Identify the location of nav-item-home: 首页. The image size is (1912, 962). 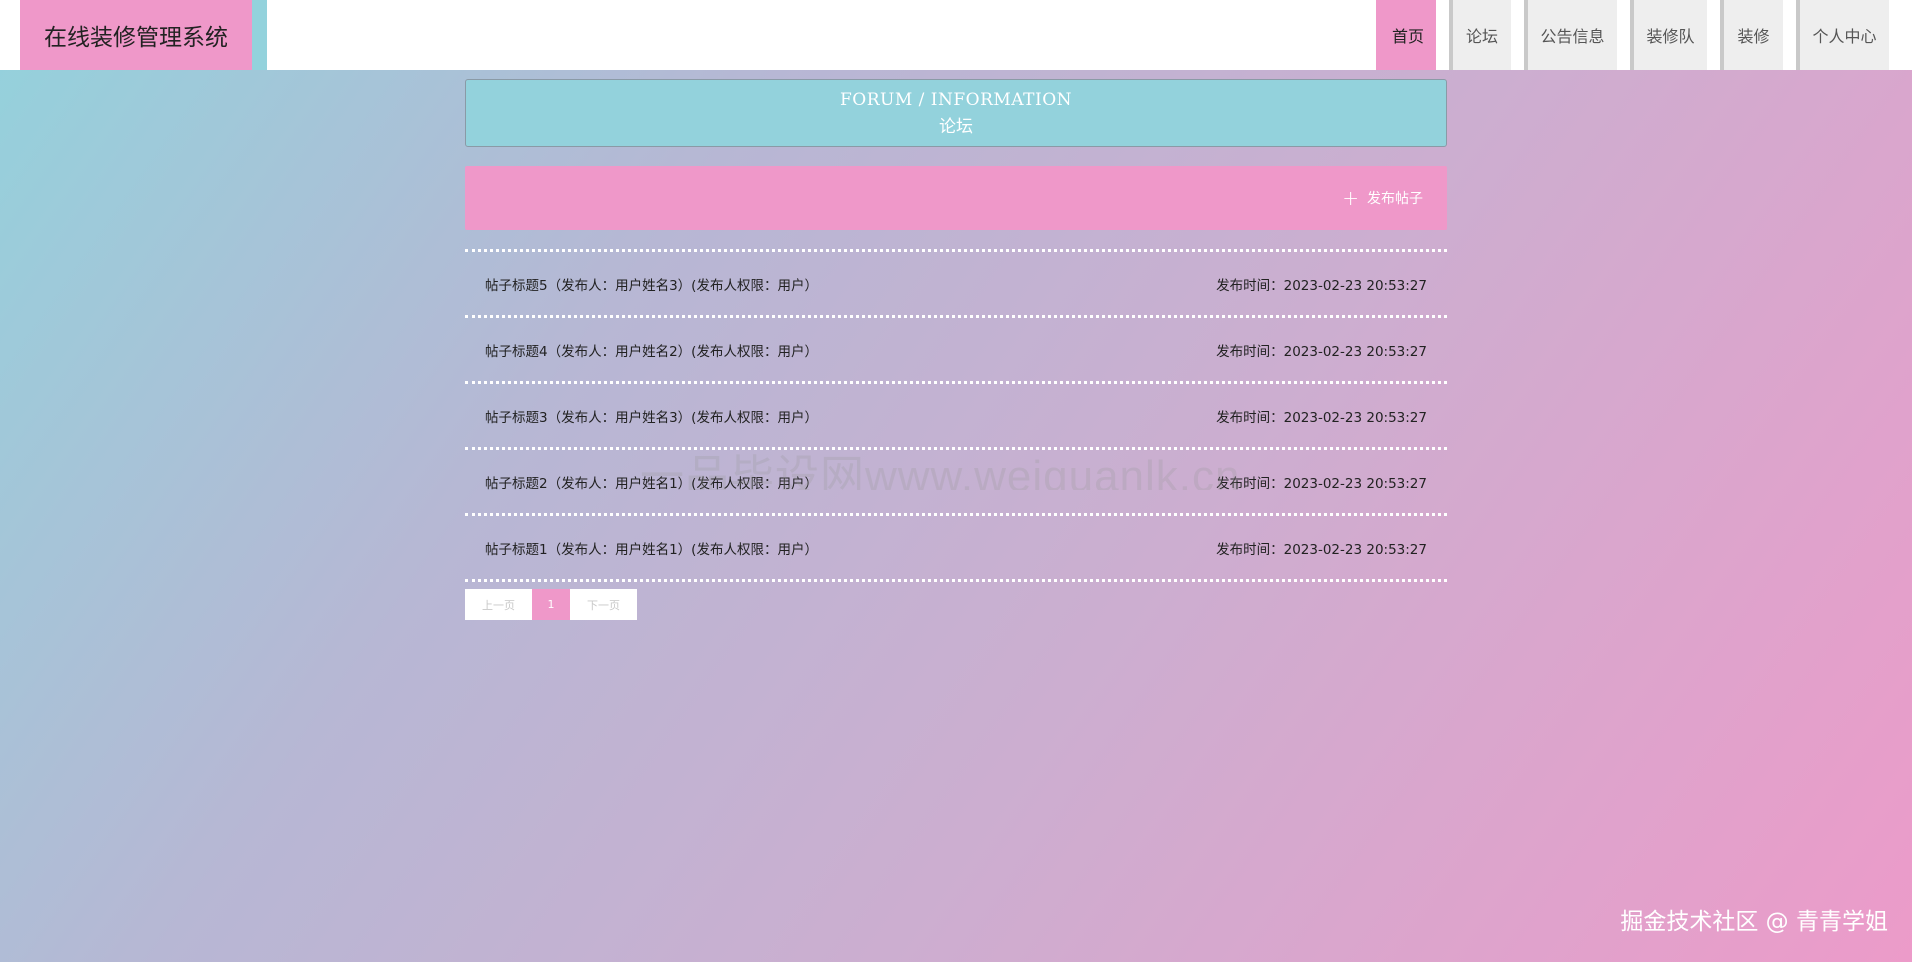
(1406, 35).